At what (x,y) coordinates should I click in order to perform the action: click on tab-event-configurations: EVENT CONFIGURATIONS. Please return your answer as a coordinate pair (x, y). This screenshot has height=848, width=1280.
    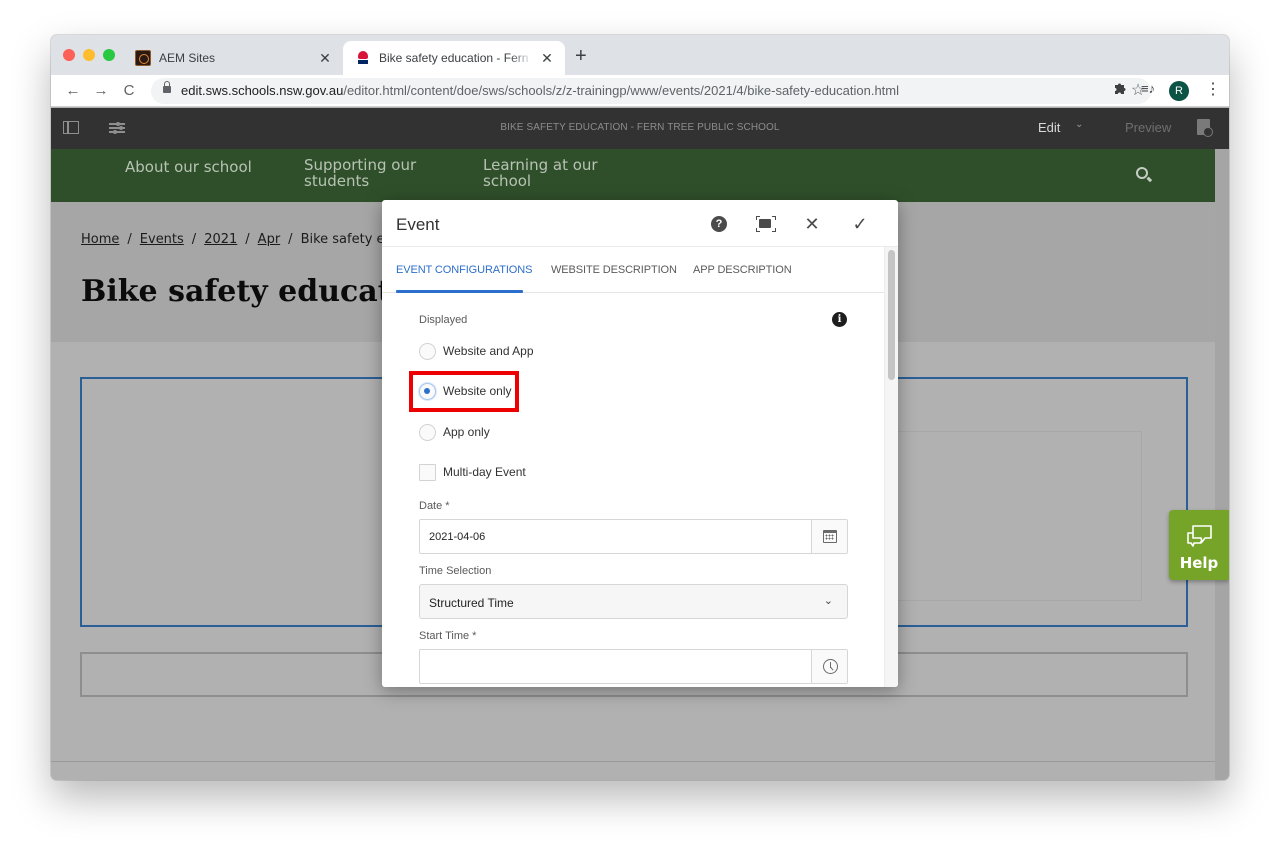
    Looking at the image, I should click on (464, 270).